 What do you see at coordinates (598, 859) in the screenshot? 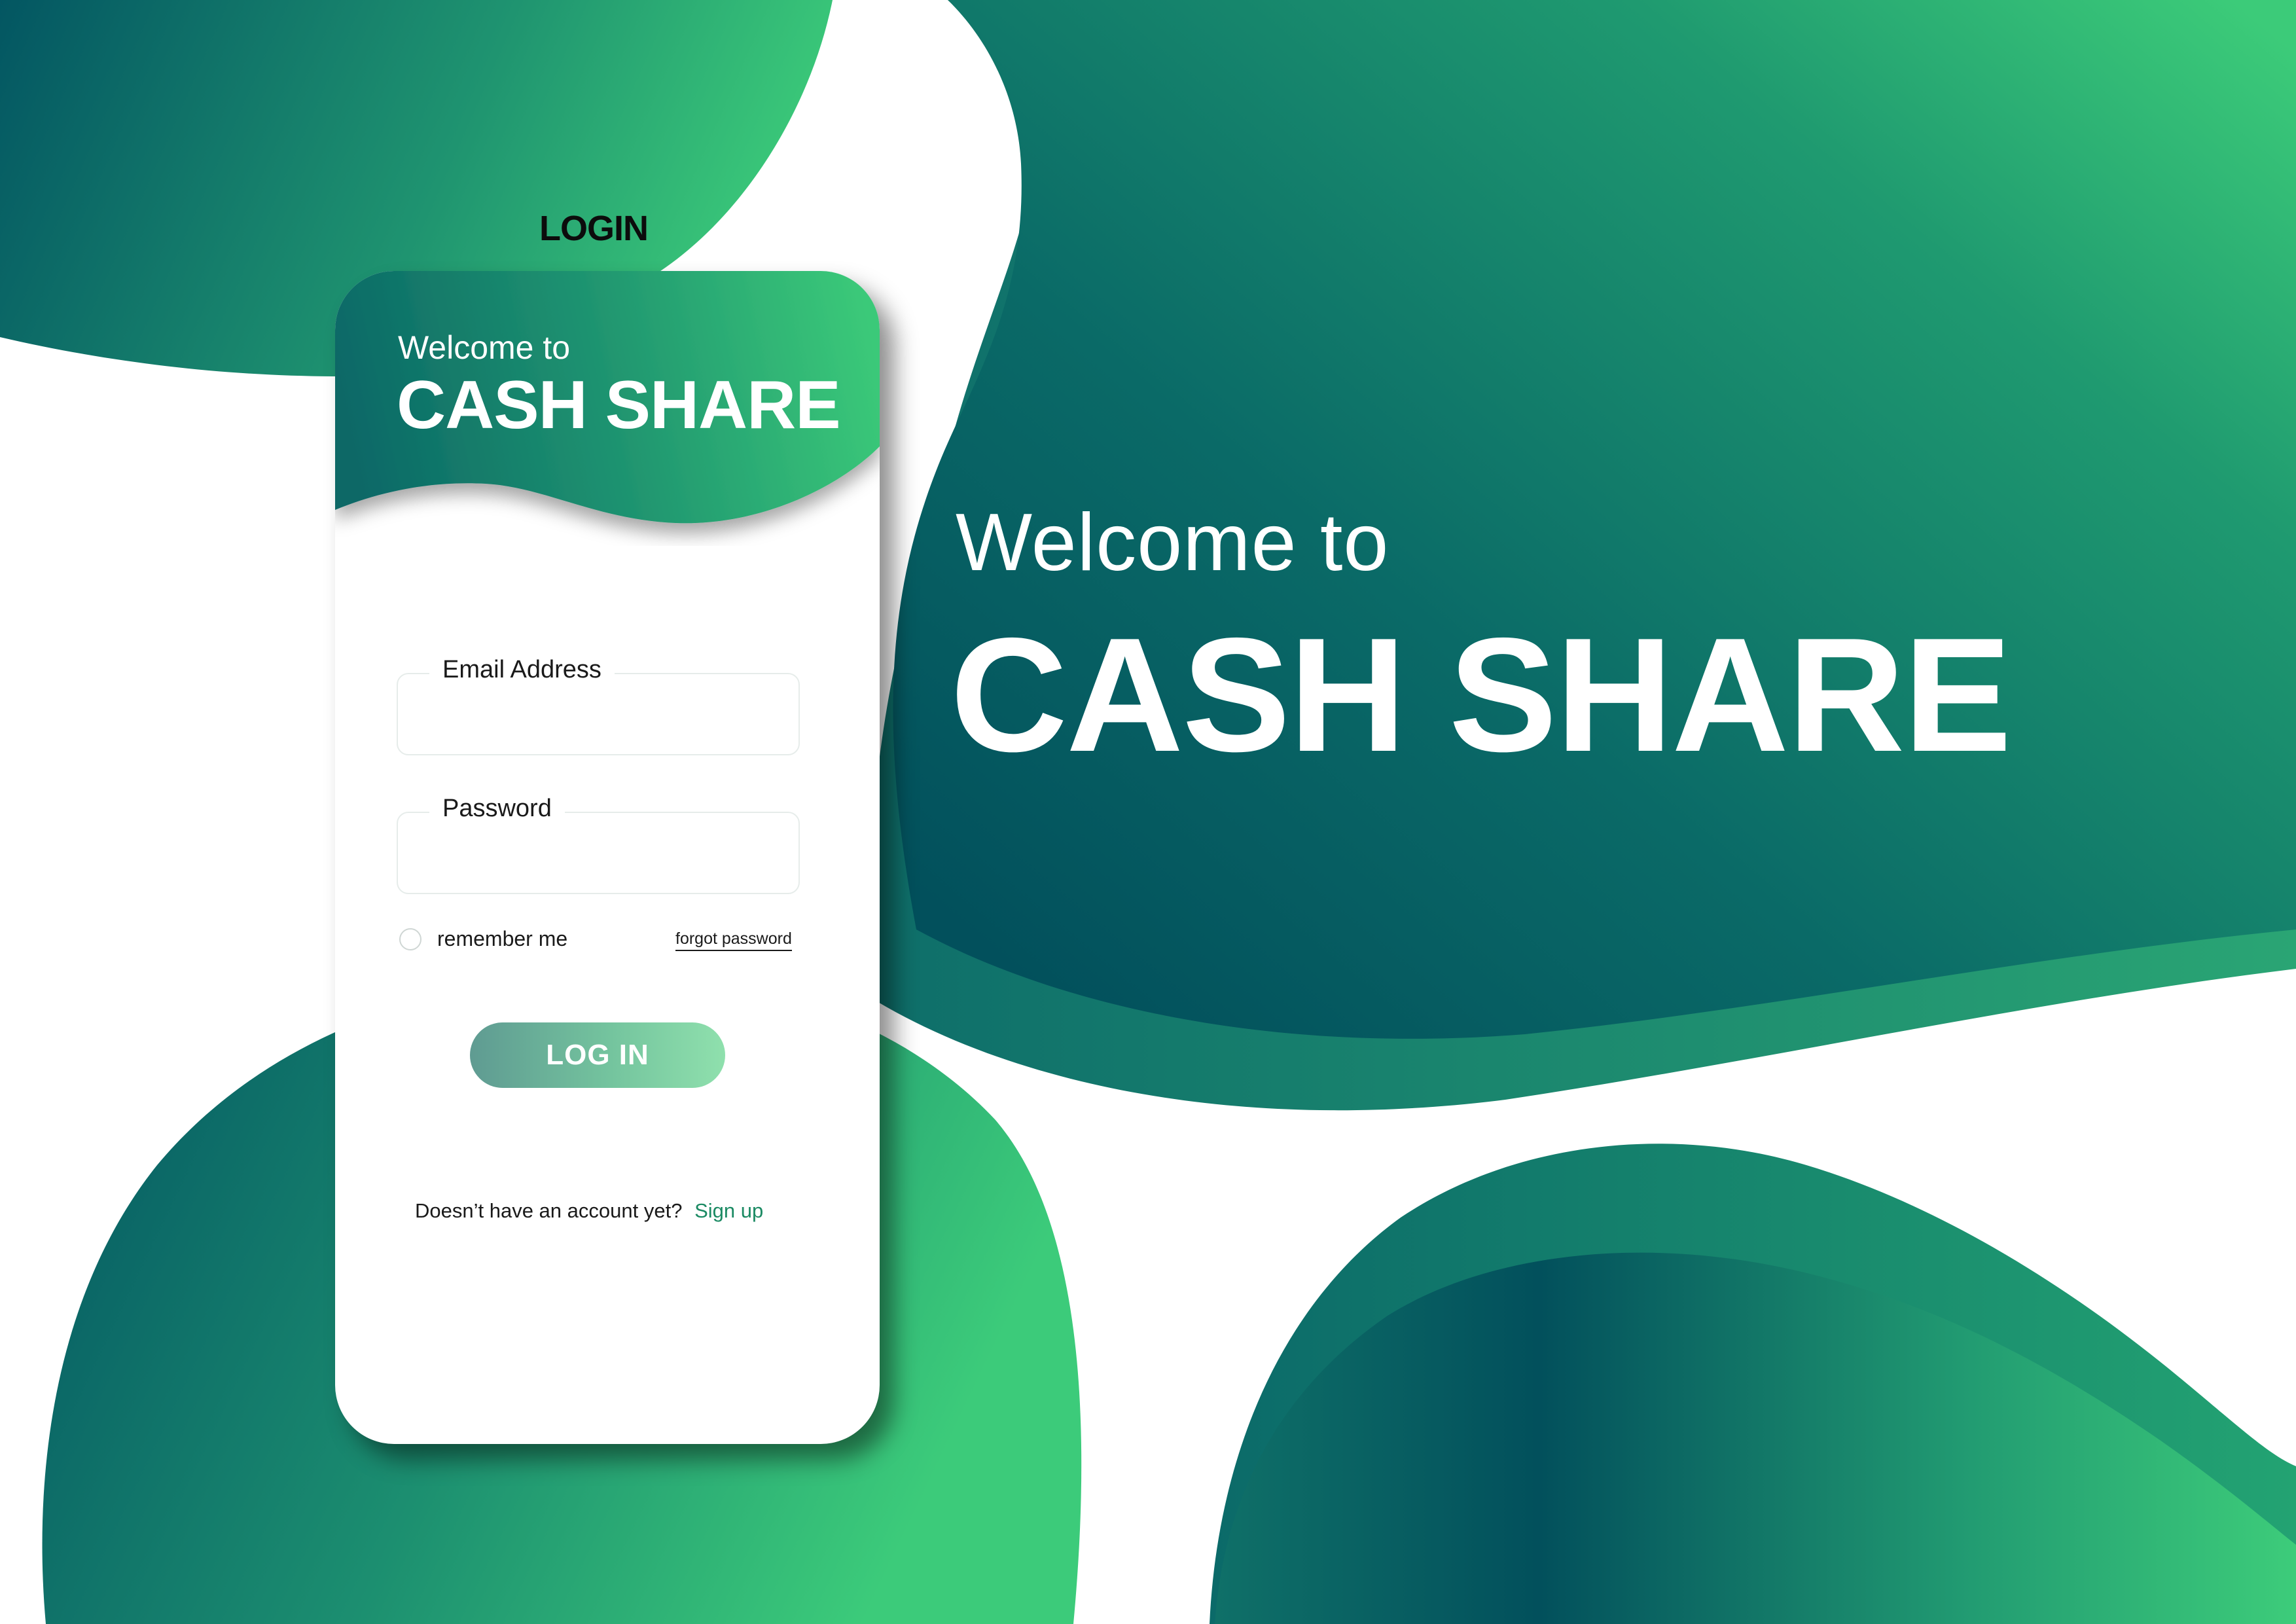
I see `password-input` at bounding box center [598, 859].